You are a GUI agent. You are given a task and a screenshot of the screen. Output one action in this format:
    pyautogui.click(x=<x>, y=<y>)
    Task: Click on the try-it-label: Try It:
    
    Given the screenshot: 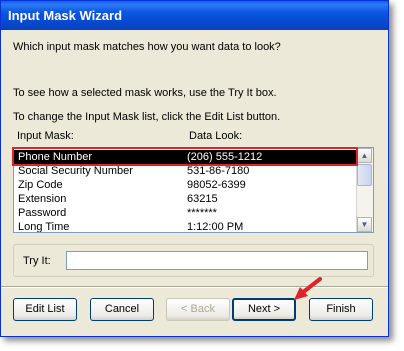 What is the action you would take?
    pyautogui.click(x=37, y=261)
    